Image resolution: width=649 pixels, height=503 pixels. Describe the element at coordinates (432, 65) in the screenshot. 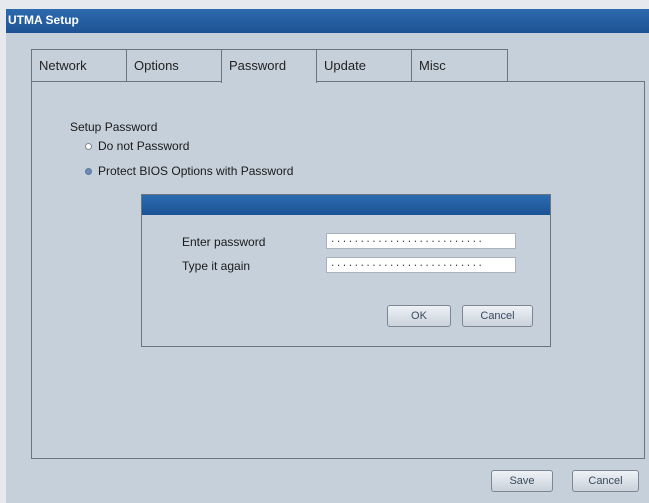

I see `tab-misc-label: Misc` at that location.